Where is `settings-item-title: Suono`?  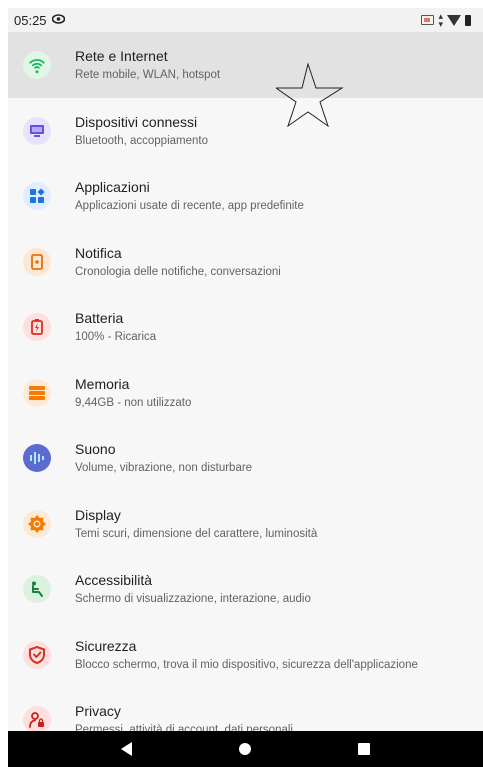
settings-item-title: Suono is located at coordinates (95, 449).